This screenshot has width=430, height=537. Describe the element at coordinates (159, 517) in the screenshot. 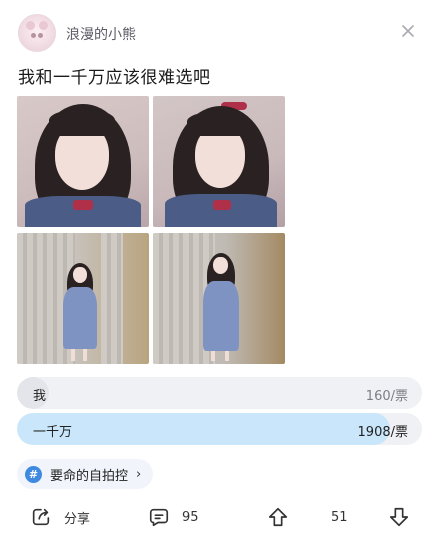

I see `comment-icon` at that location.